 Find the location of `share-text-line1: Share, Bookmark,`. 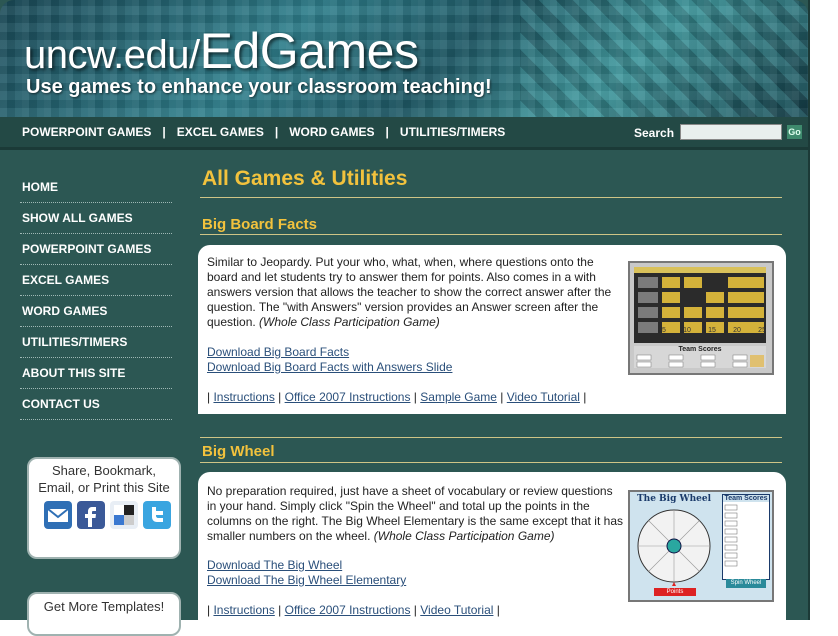

share-text-line1: Share, Bookmark, is located at coordinates (104, 470).